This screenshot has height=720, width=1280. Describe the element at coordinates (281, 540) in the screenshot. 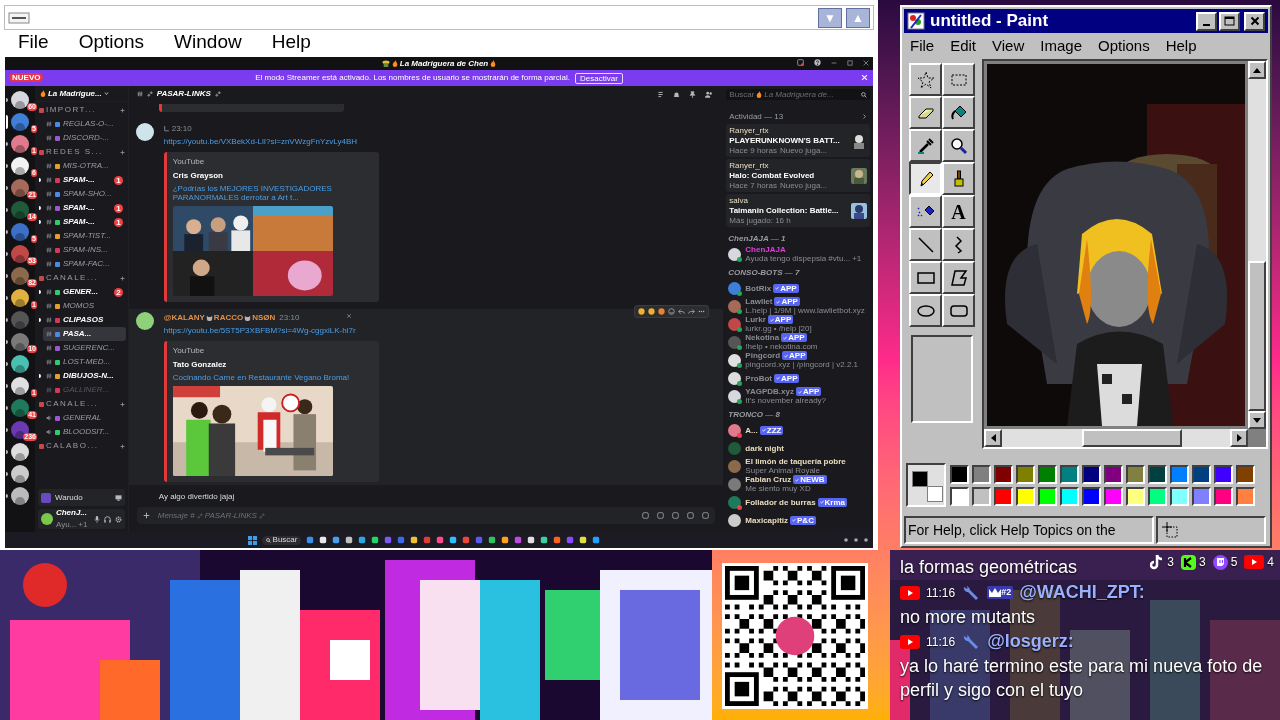

I see `taskbar-search: Buscar` at that location.